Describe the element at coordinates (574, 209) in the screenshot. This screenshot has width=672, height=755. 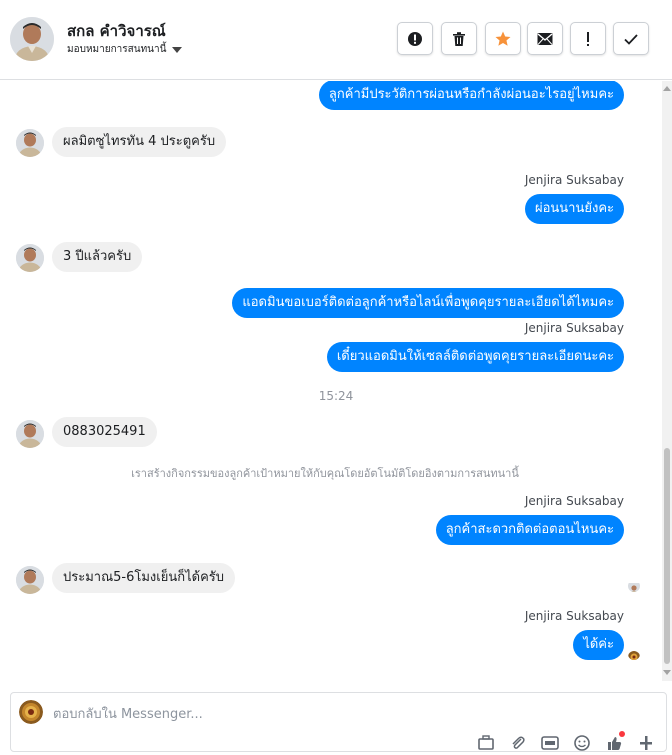
I see `outgoing-message: ผ่อนนานยังคะ` at that location.